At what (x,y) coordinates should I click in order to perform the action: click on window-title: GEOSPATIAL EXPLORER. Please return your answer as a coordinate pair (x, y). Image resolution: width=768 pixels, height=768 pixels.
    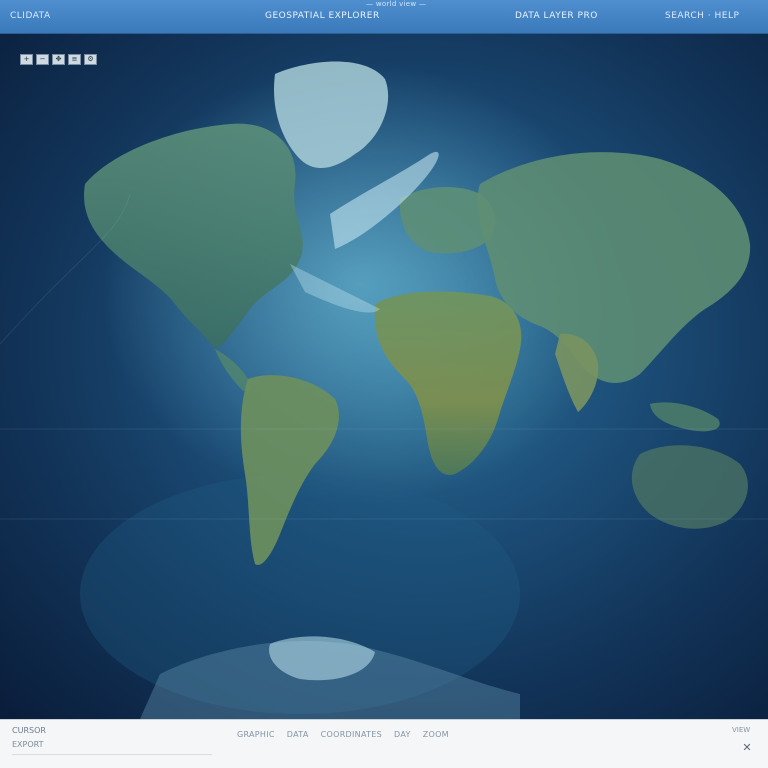
    Looking at the image, I should click on (322, 16).